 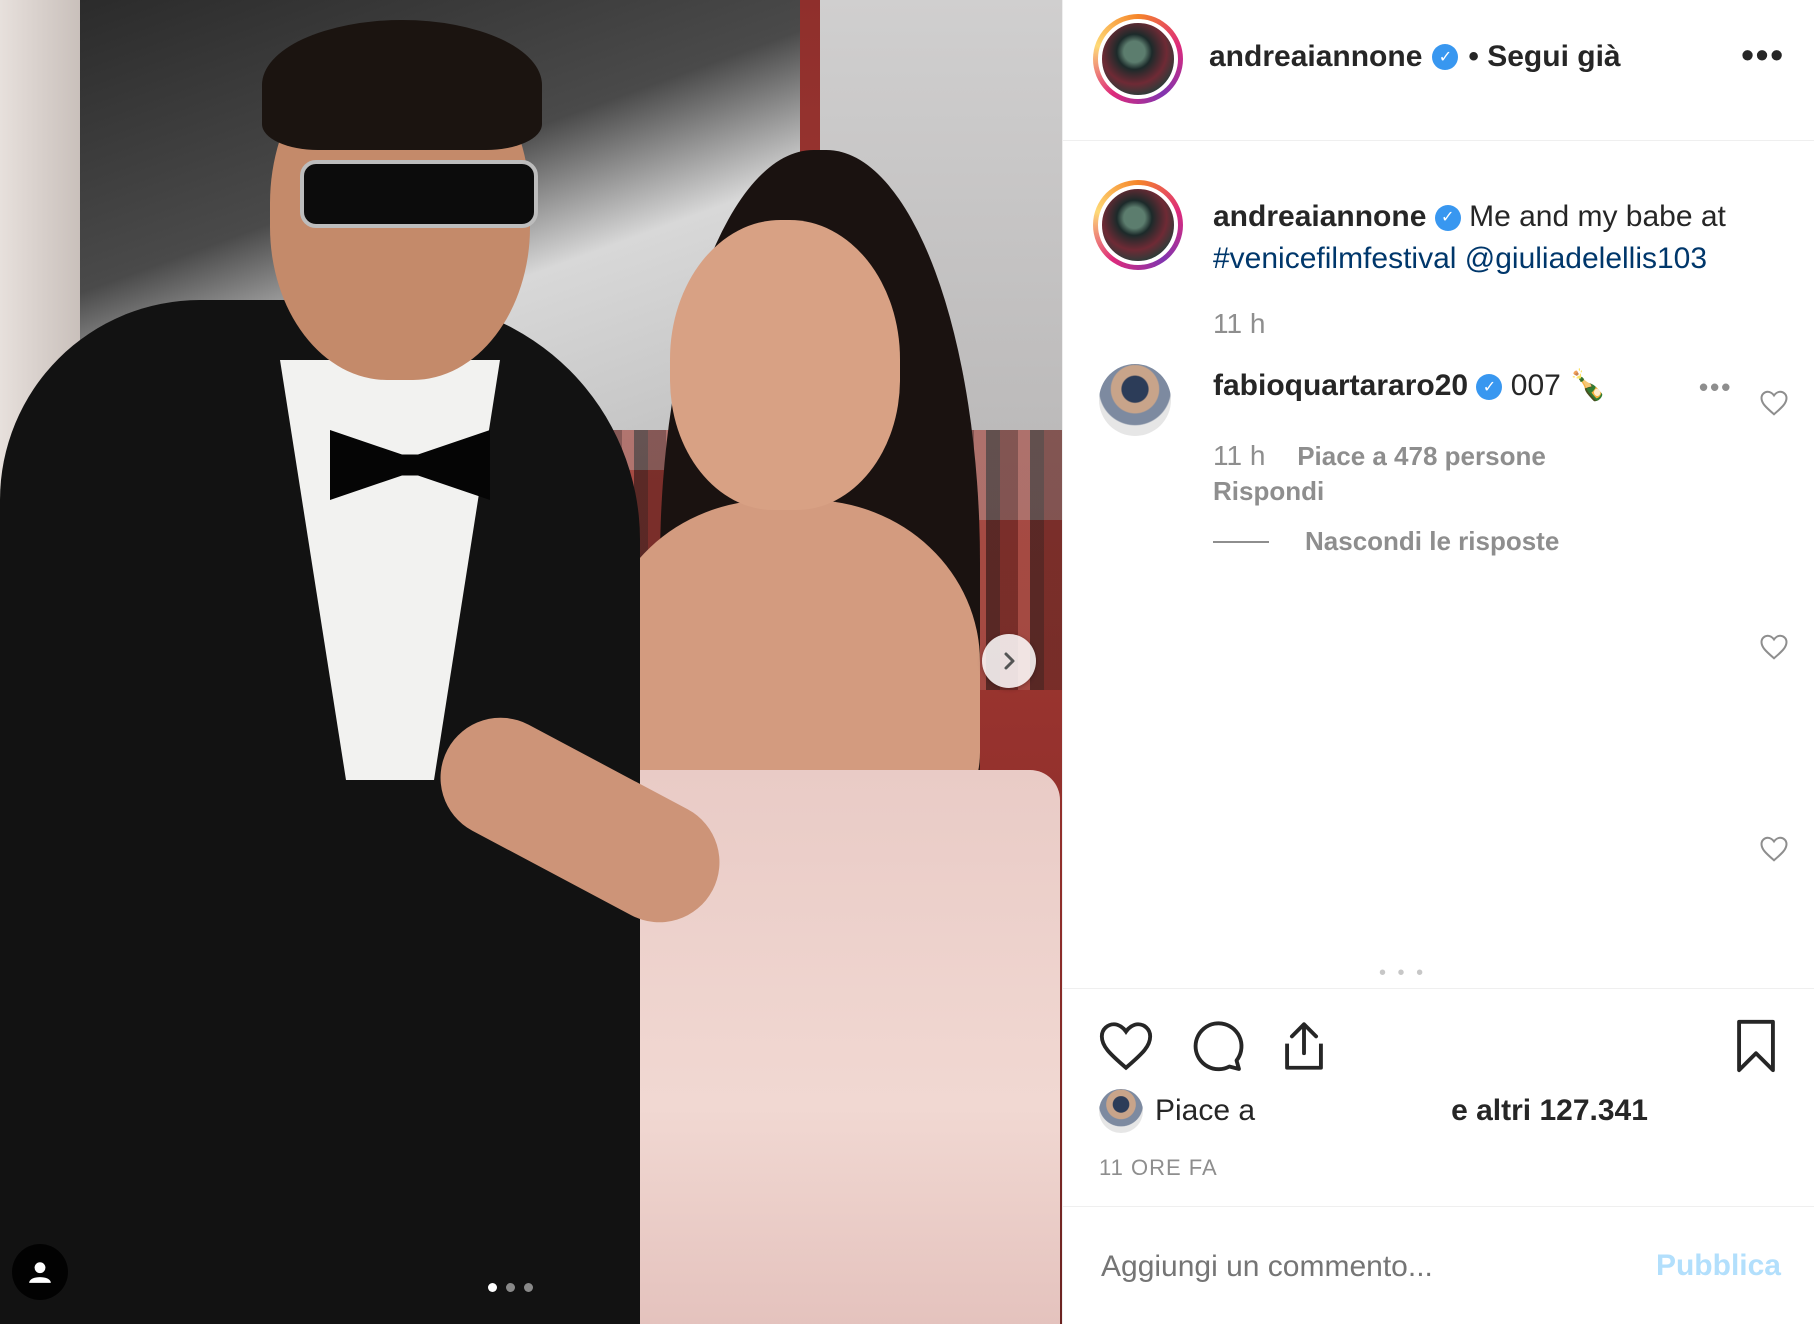 What do you see at coordinates (1334, 258) in the screenshot?
I see `caption-hashtag: #venicefilmfestival` at bounding box center [1334, 258].